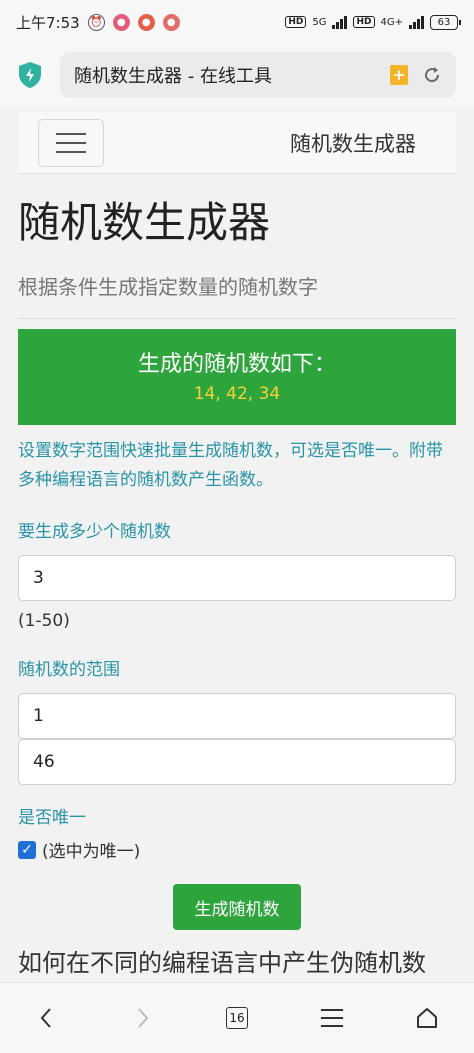 Image resolution: width=474 pixels, height=1053 pixels. What do you see at coordinates (340, 22) in the screenshot?
I see `signal-icon` at bounding box center [340, 22].